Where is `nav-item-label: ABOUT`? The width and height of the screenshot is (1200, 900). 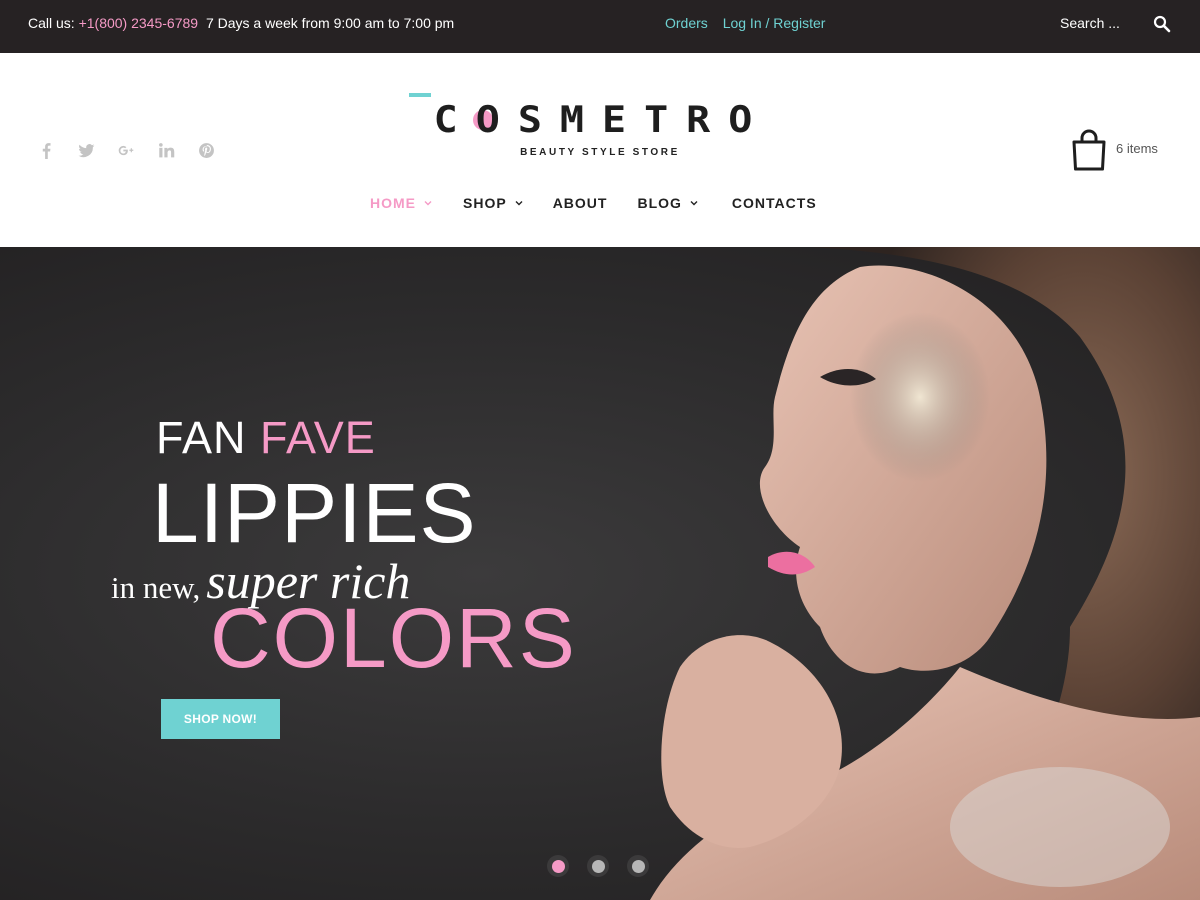
nav-item-label: ABOUT is located at coordinates (580, 203).